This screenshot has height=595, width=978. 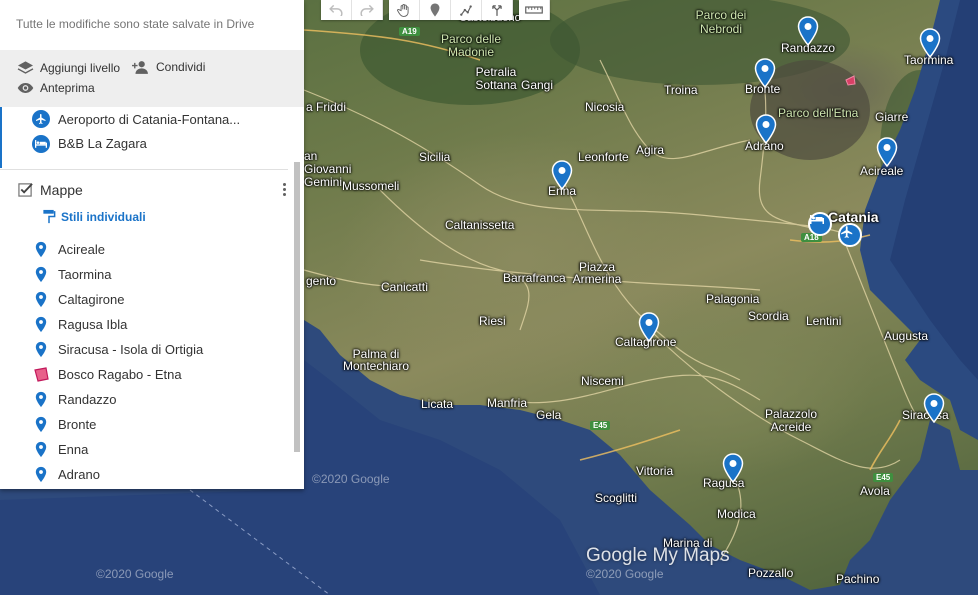 What do you see at coordinates (140, 67) in the screenshot?
I see `add-person-icon` at bounding box center [140, 67].